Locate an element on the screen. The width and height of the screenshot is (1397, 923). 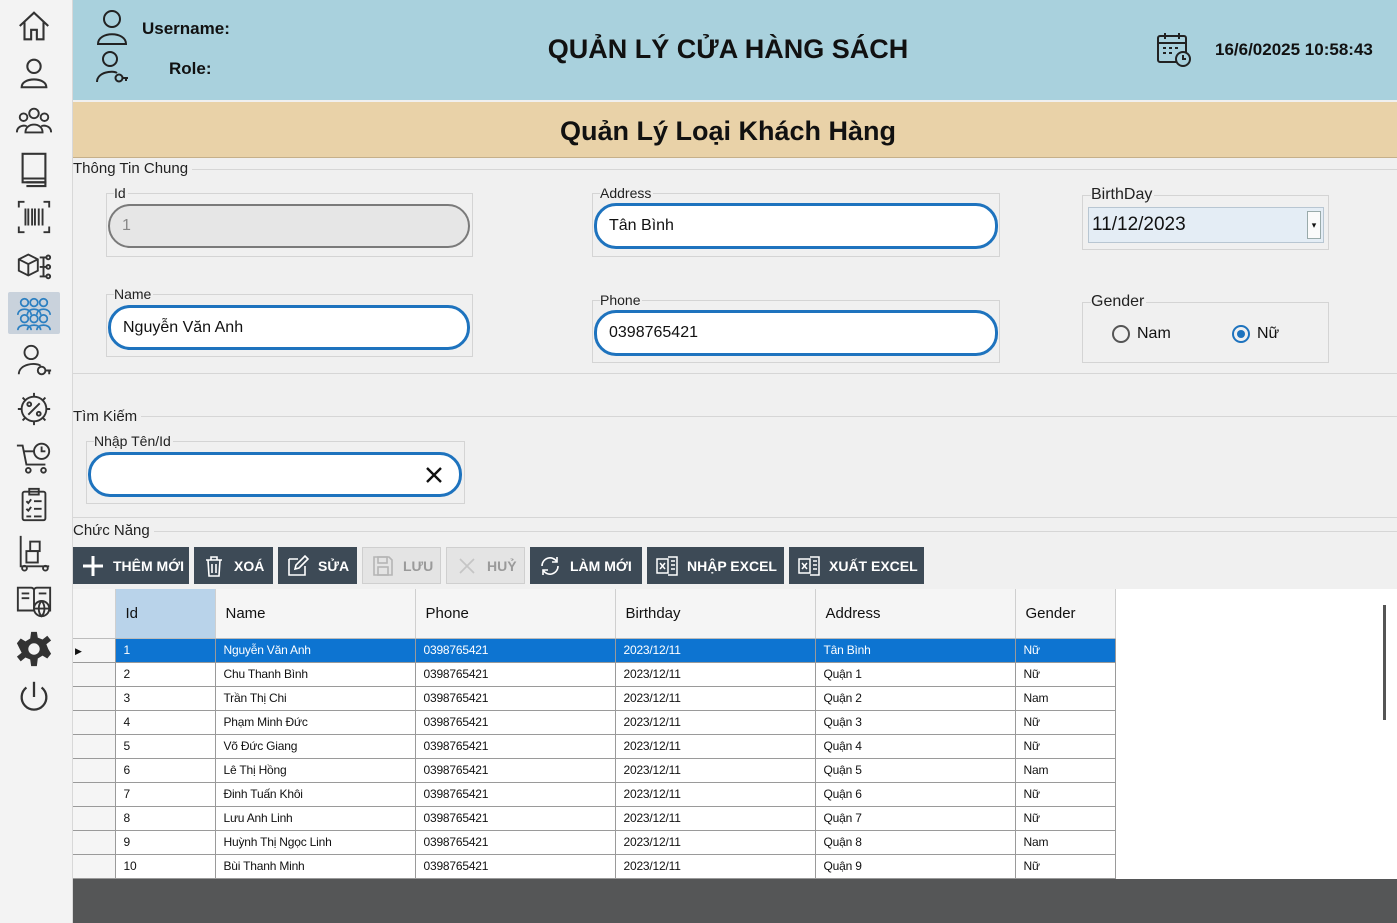
edit-button: SỬA is located at coordinates (317, 565).